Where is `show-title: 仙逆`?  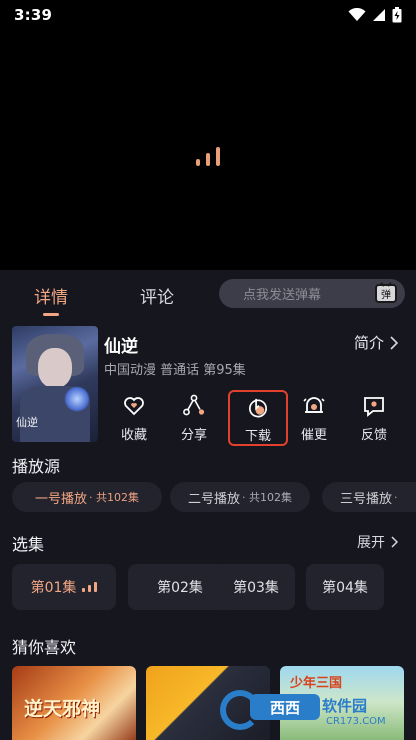 show-title: 仙逆 is located at coordinates (121, 347).